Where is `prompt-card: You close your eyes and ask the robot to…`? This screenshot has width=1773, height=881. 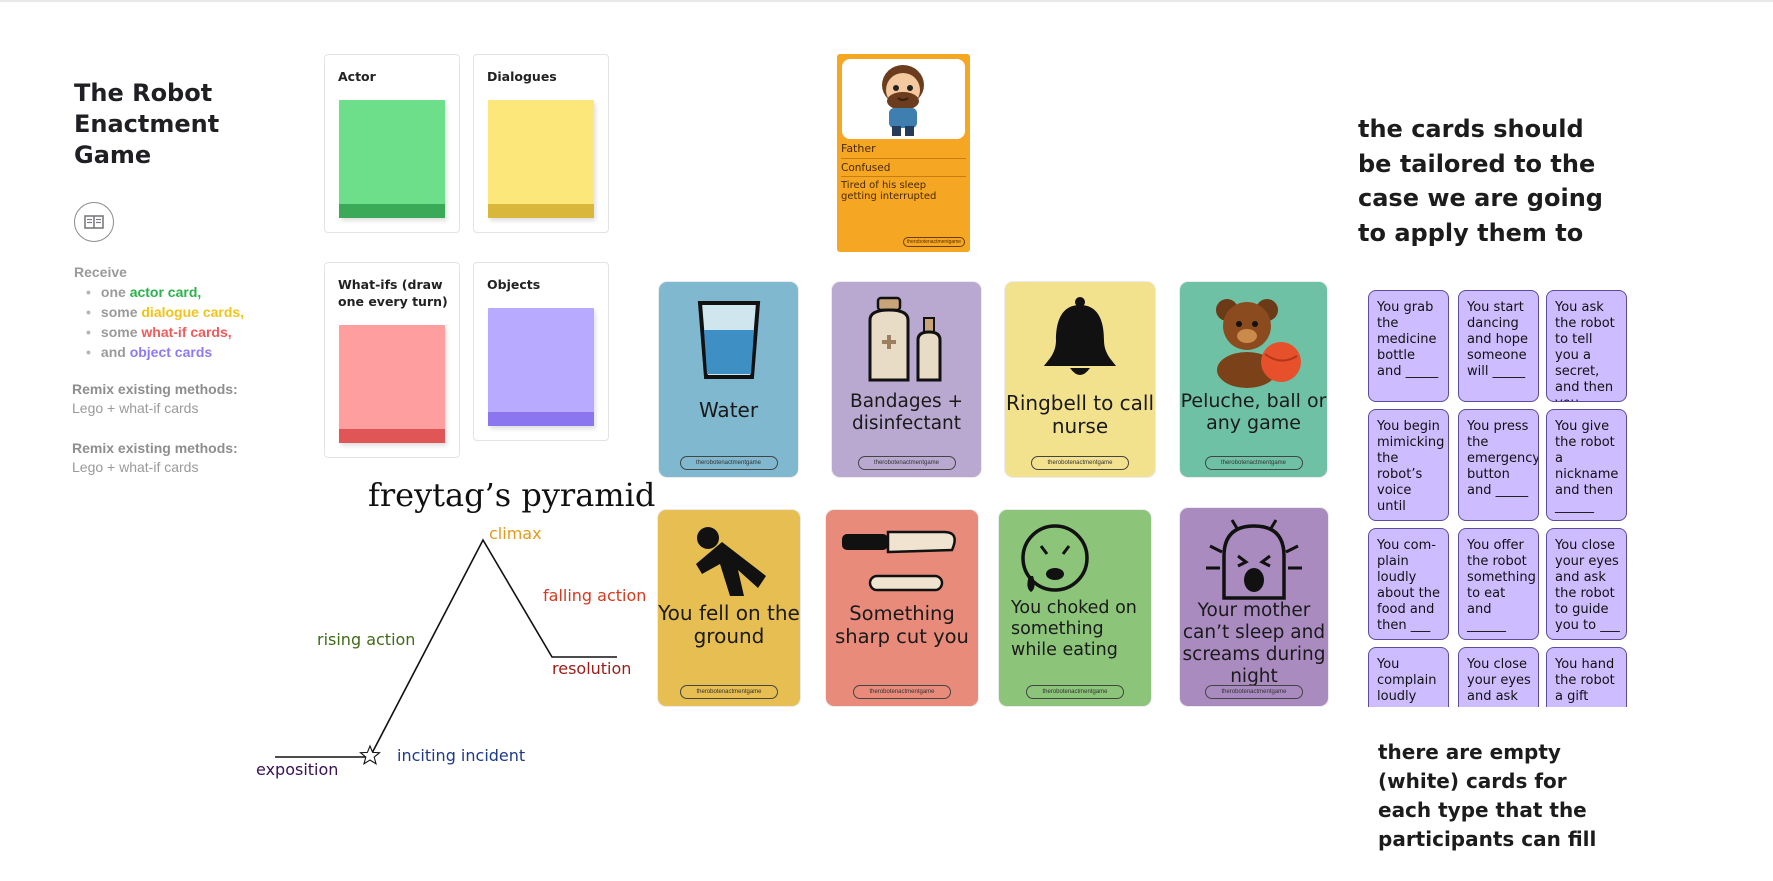 prompt-card: You close your eyes and ask the robot to… is located at coordinates (1586, 584).